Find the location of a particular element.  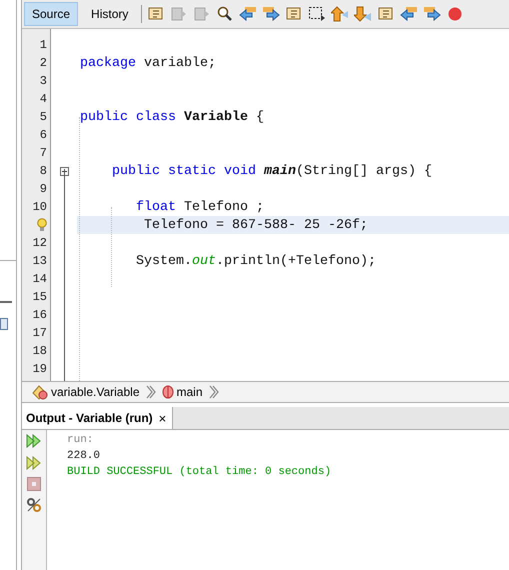

code-line: public class Variable { is located at coordinates (172, 117).